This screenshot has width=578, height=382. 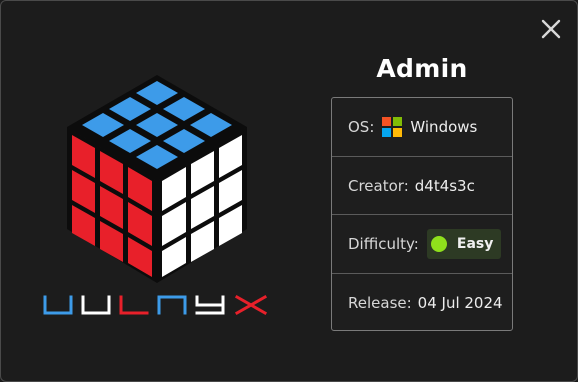 What do you see at coordinates (444, 186) in the screenshot?
I see `creator-value: d4t4s3c` at bounding box center [444, 186].